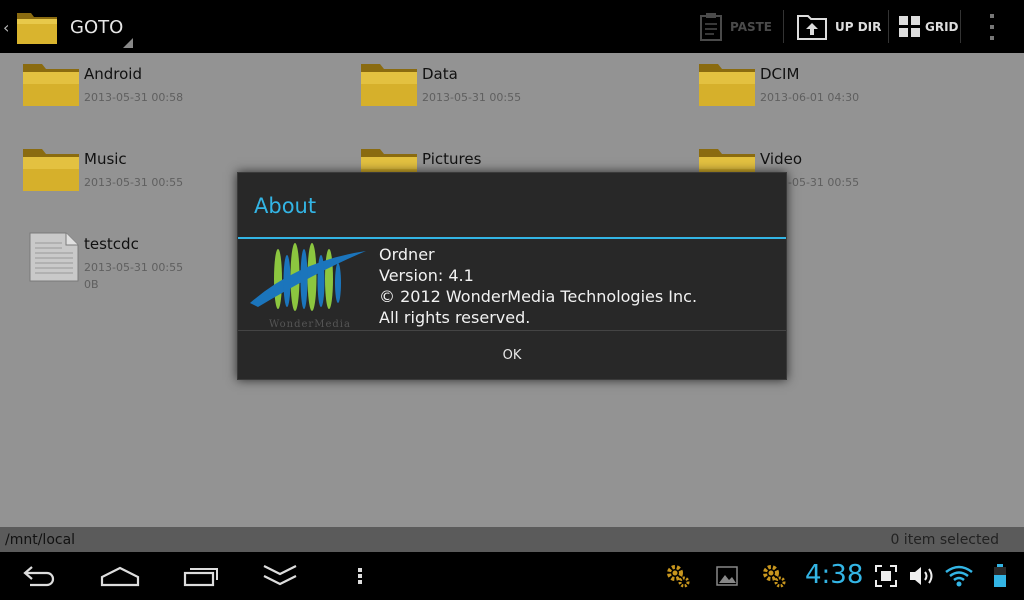  I want to click on file-name: Android, so click(113, 74).